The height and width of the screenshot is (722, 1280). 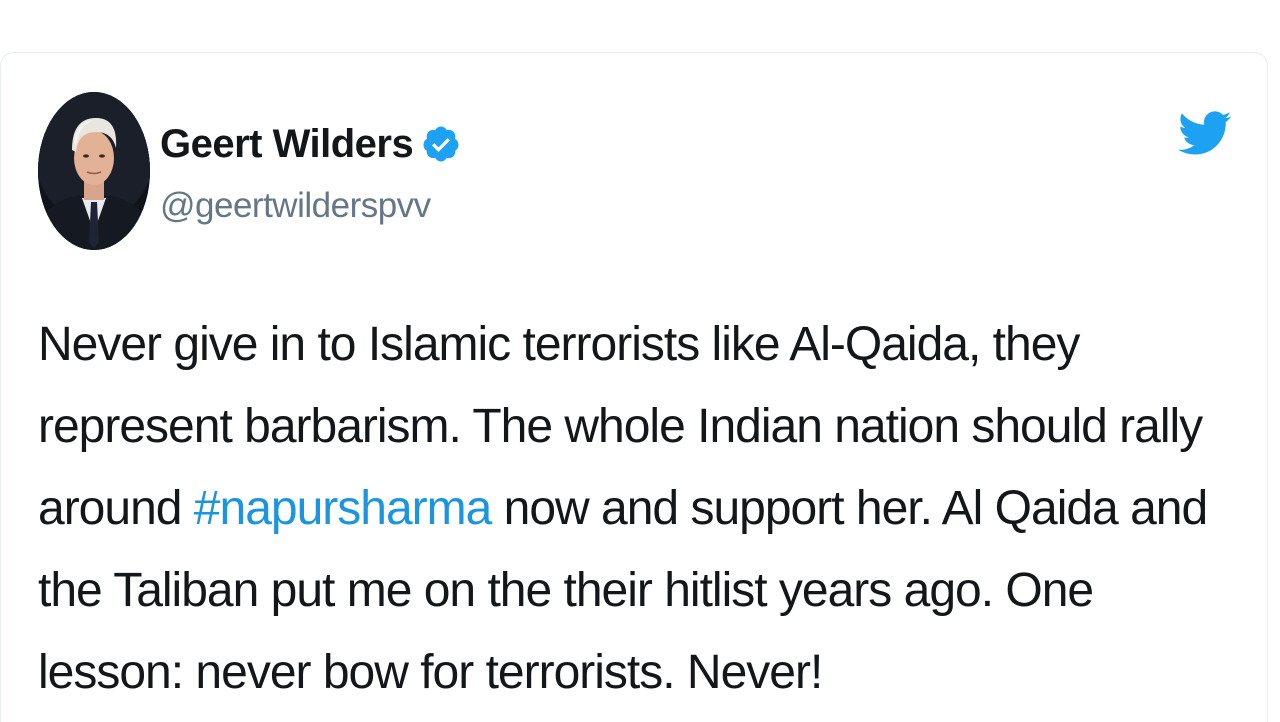 What do you see at coordinates (287, 144) in the screenshot?
I see `author-display-name: Geert Wilders` at bounding box center [287, 144].